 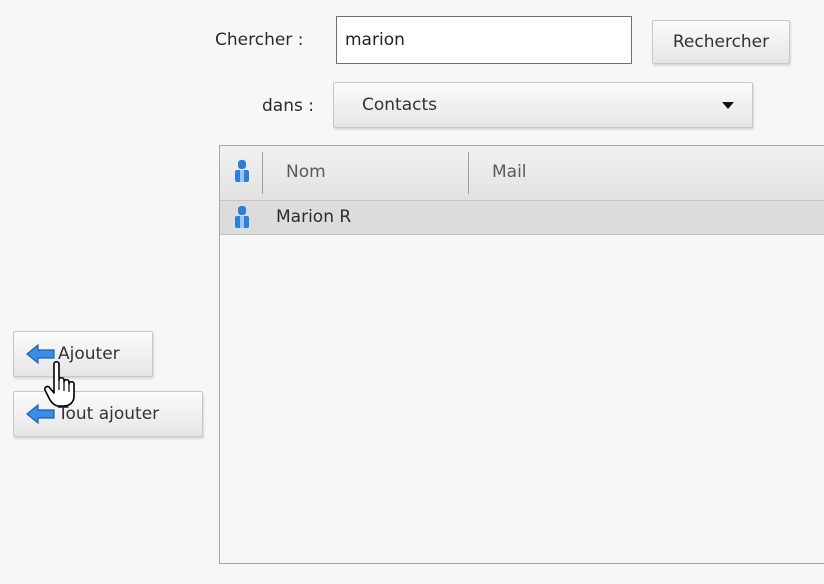 What do you see at coordinates (399, 105) in the screenshot?
I see `scope-select-value: Contacts` at bounding box center [399, 105].